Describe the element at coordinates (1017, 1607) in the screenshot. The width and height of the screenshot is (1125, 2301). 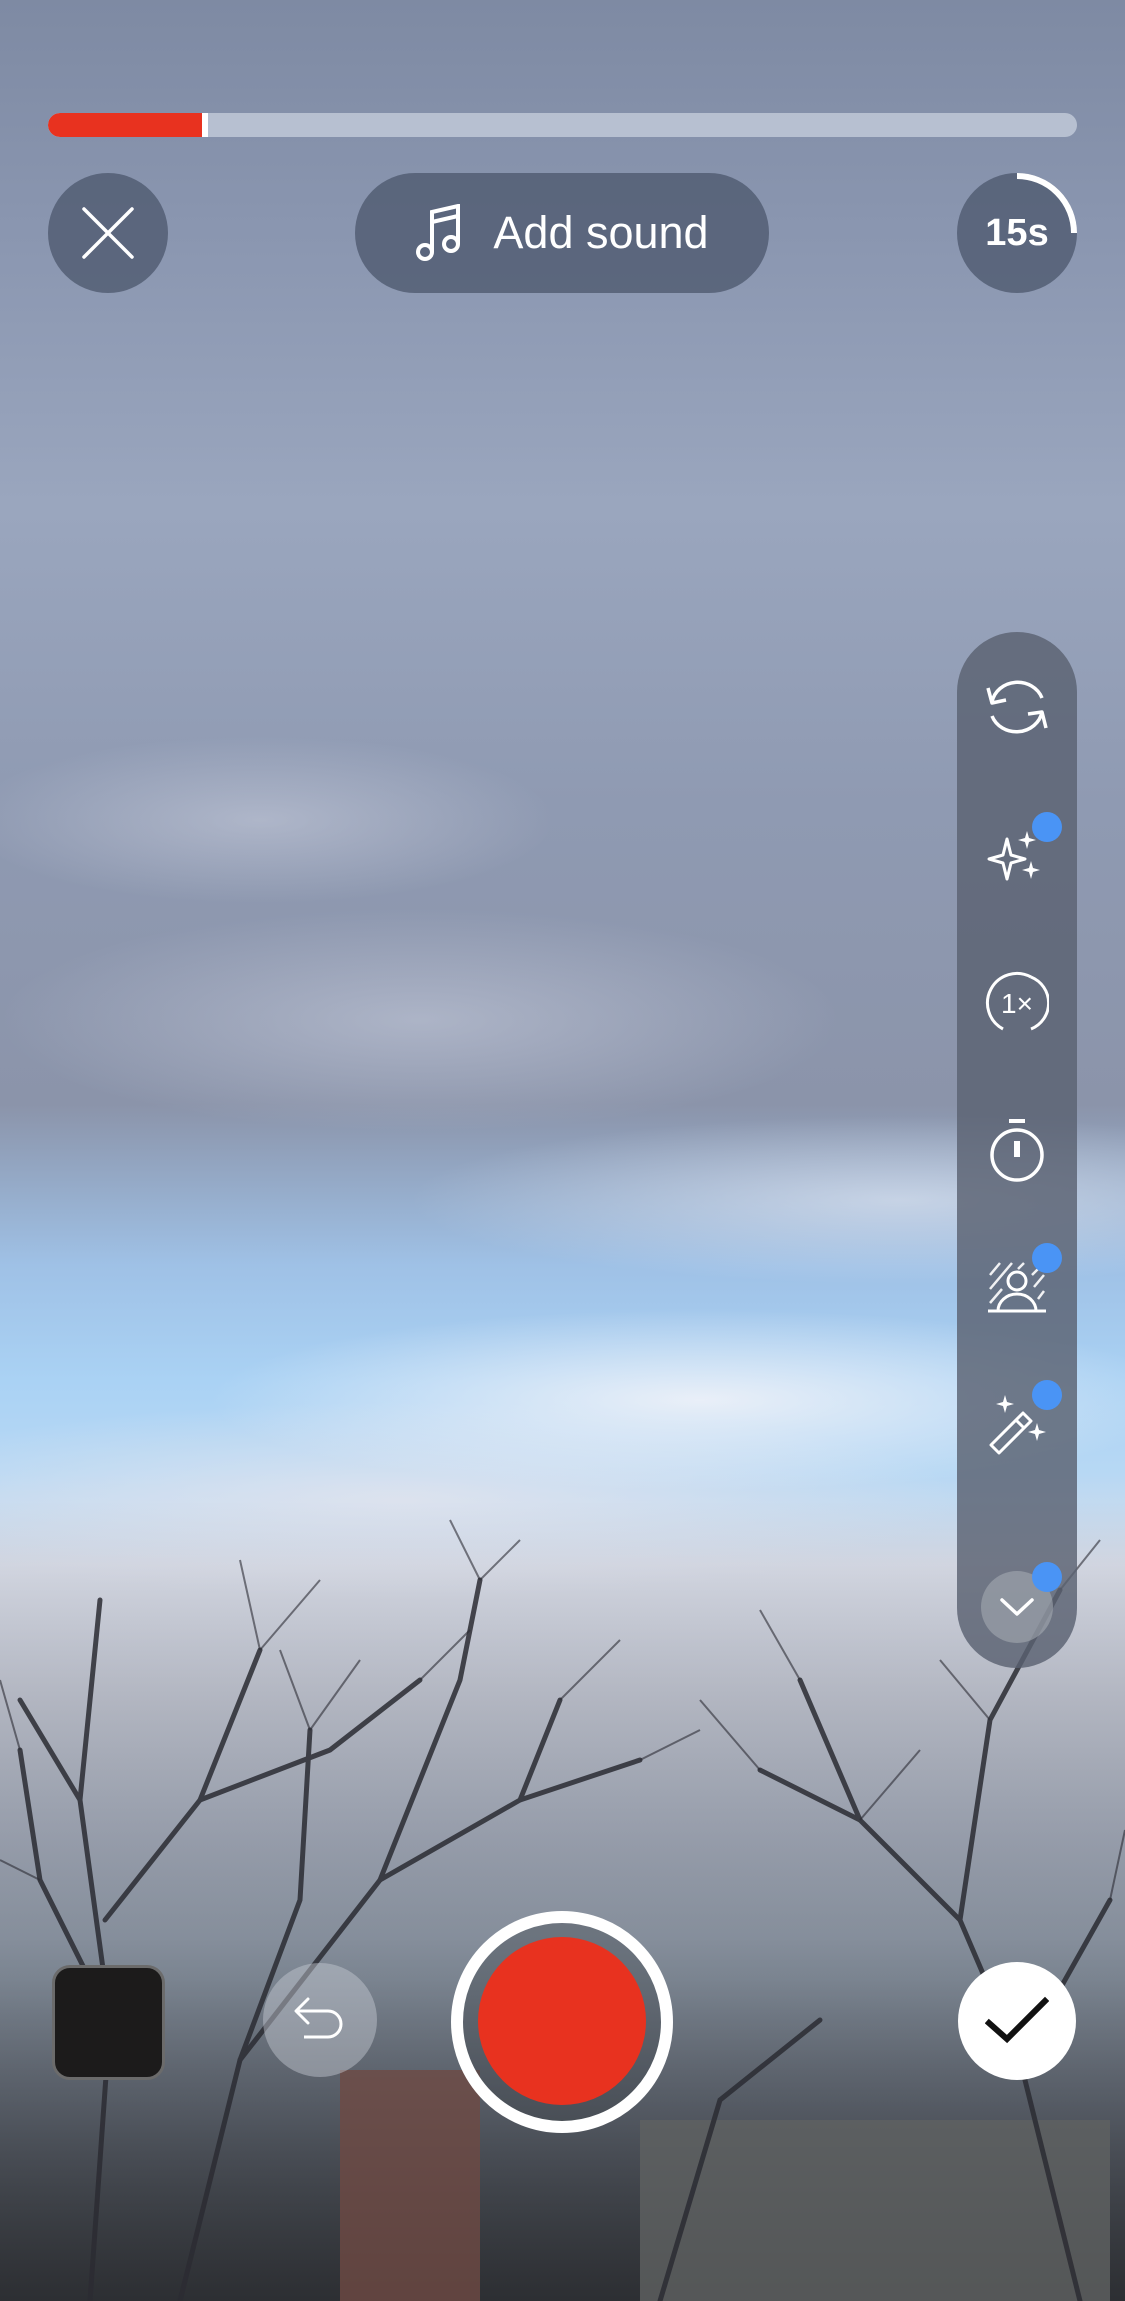
I see `chevron-down-icon` at that location.